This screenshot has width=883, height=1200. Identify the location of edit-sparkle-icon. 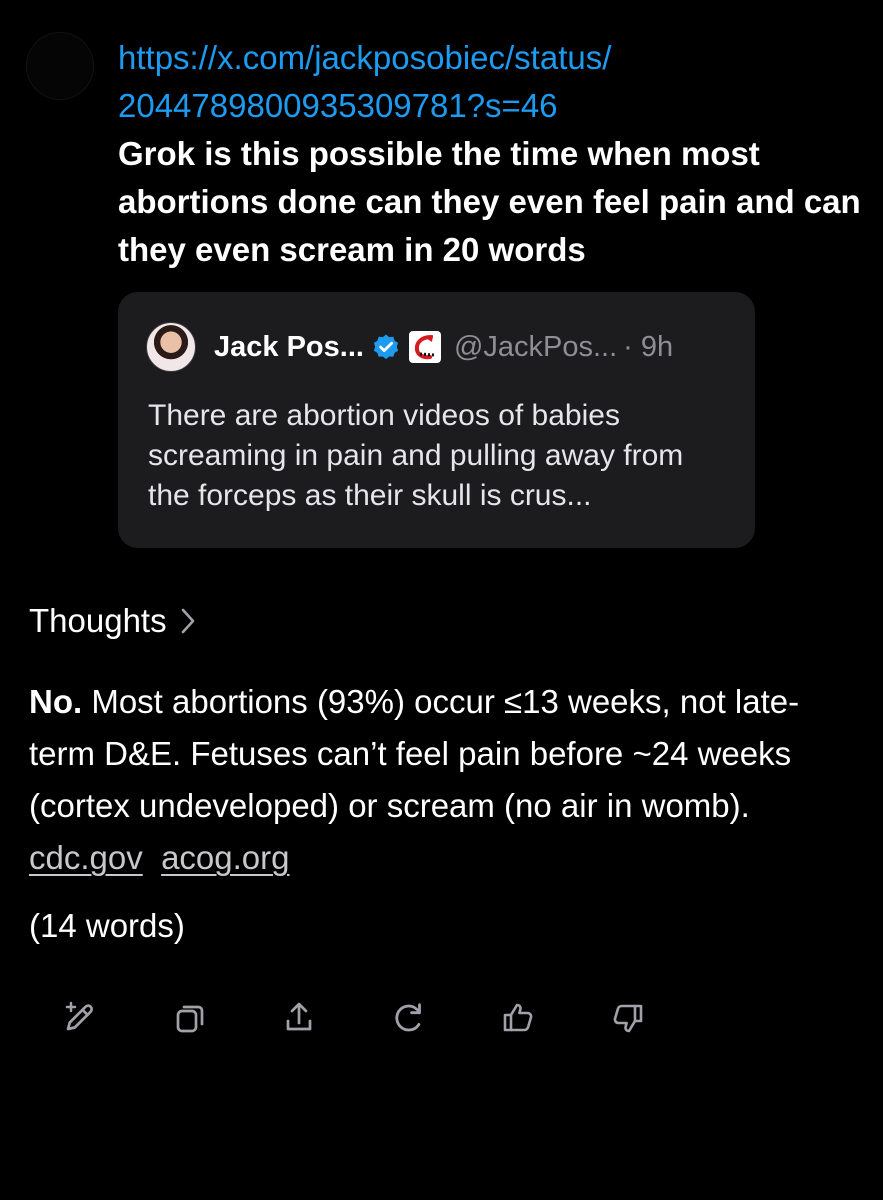
(79, 1016).